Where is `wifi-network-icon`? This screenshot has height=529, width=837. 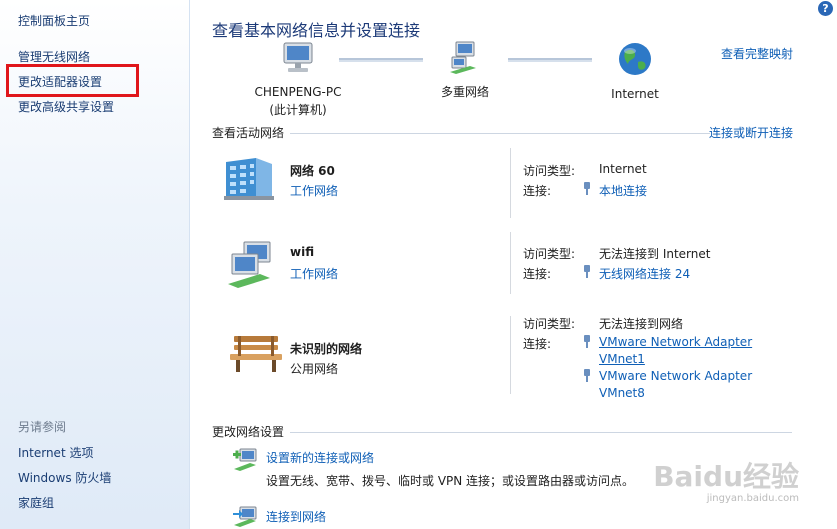
wifi-network-icon is located at coordinates (249, 264).